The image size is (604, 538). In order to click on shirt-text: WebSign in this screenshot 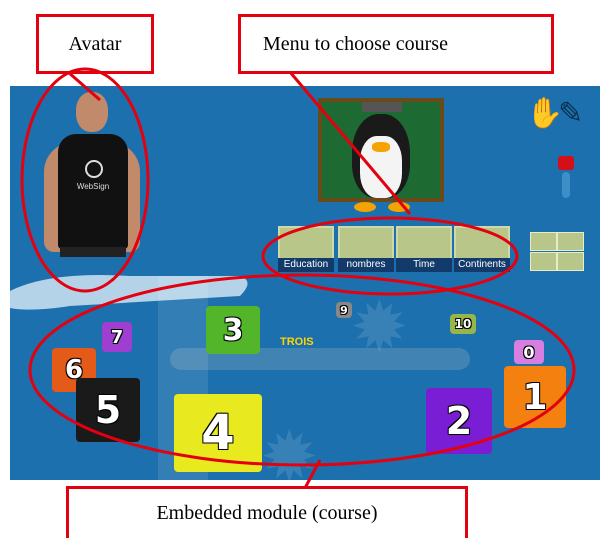, I will do `click(93, 186)`.